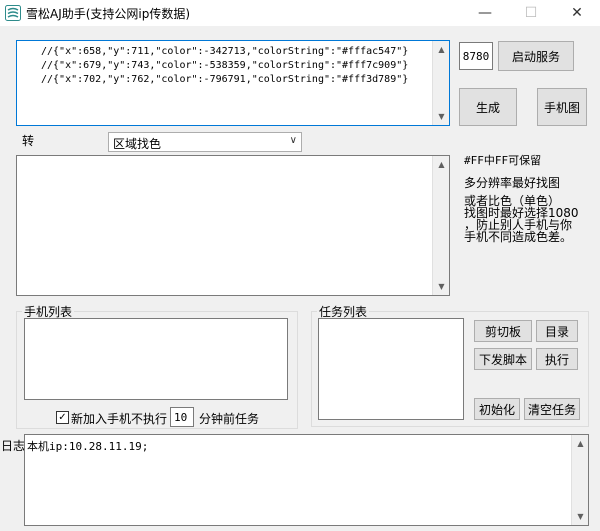 The height and width of the screenshot is (531, 600). I want to click on clipboard-button: 剪切板, so click(503, 331).